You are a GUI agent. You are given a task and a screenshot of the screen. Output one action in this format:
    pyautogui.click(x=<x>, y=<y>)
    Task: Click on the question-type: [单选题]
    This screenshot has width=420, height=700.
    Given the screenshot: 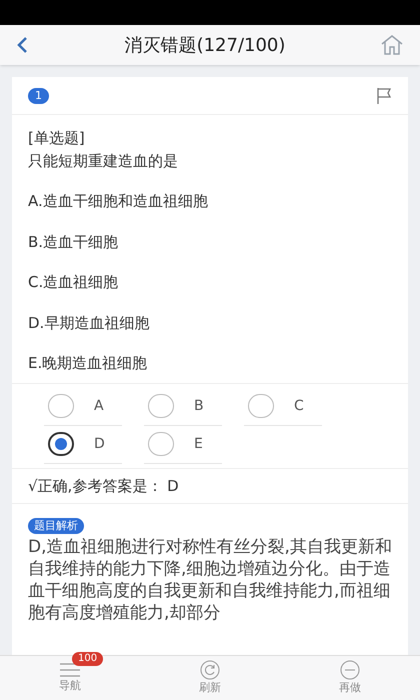 What is the action you would take?
    pyautogui.click(x=57, y=138)
    